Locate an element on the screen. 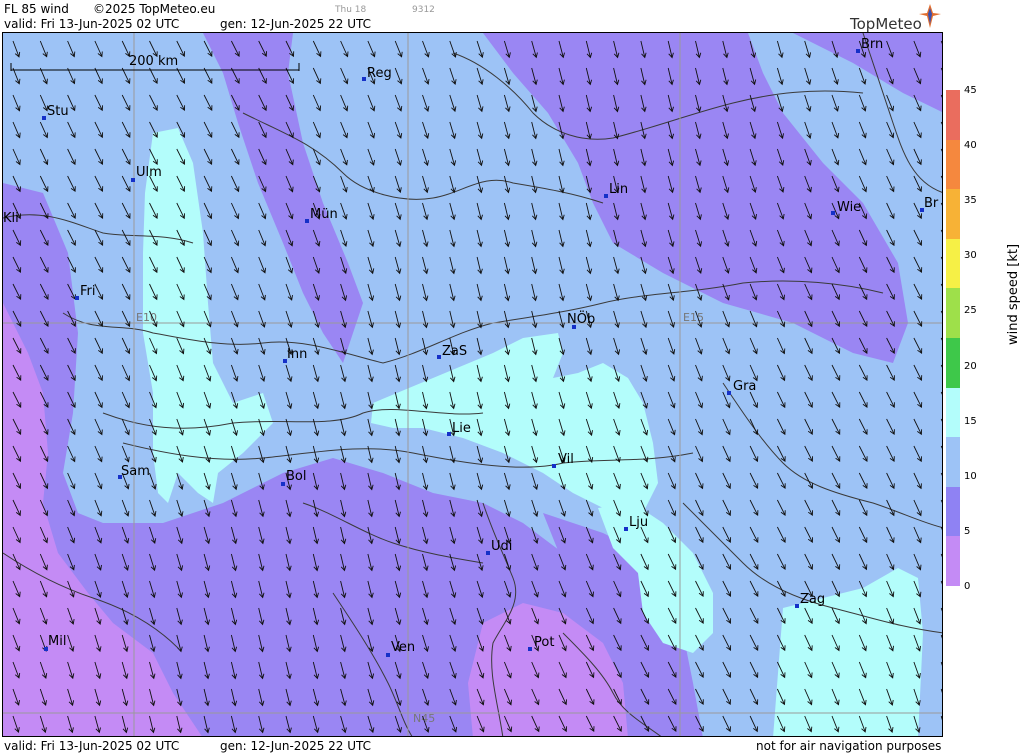 This screenshot has width=1034, height=753. svg-text: NÖb is located at coordinates (581, 318).